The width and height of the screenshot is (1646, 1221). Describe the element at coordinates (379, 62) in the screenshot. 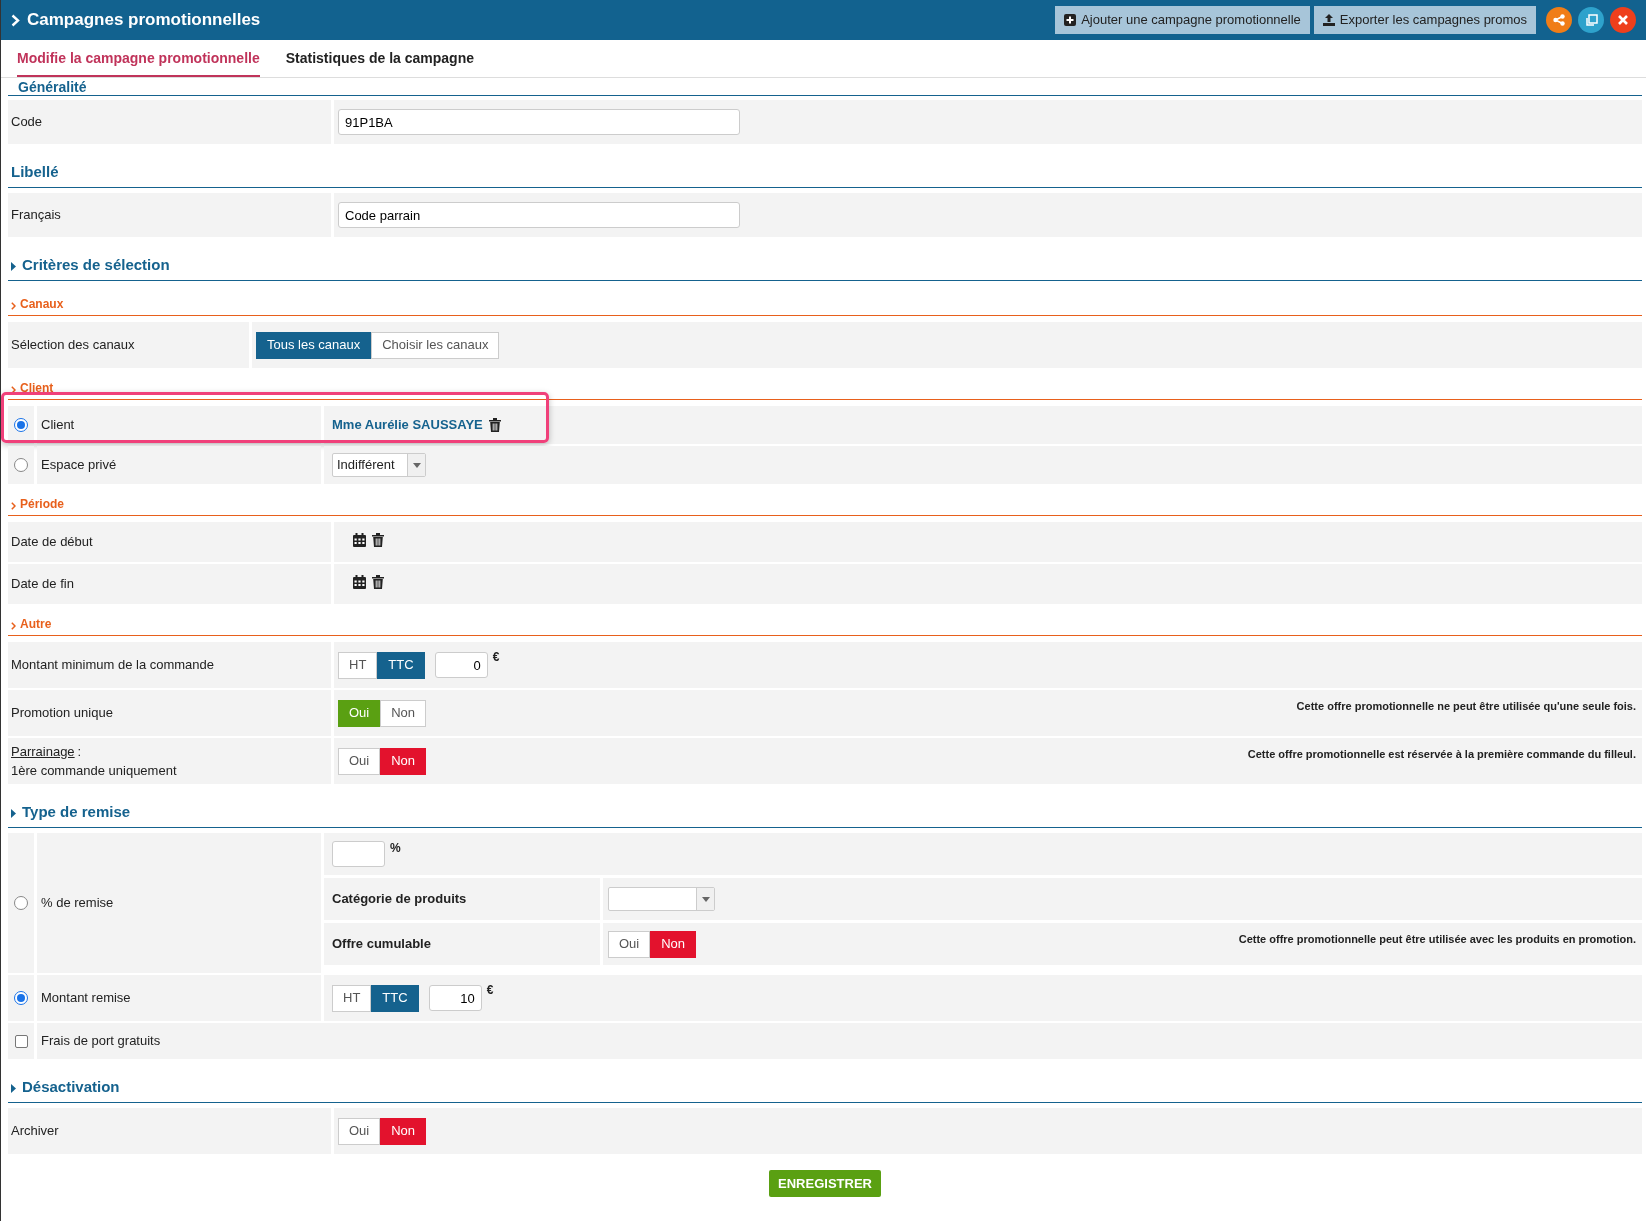

I see `tab: Statistiques de la campagne` at that location.